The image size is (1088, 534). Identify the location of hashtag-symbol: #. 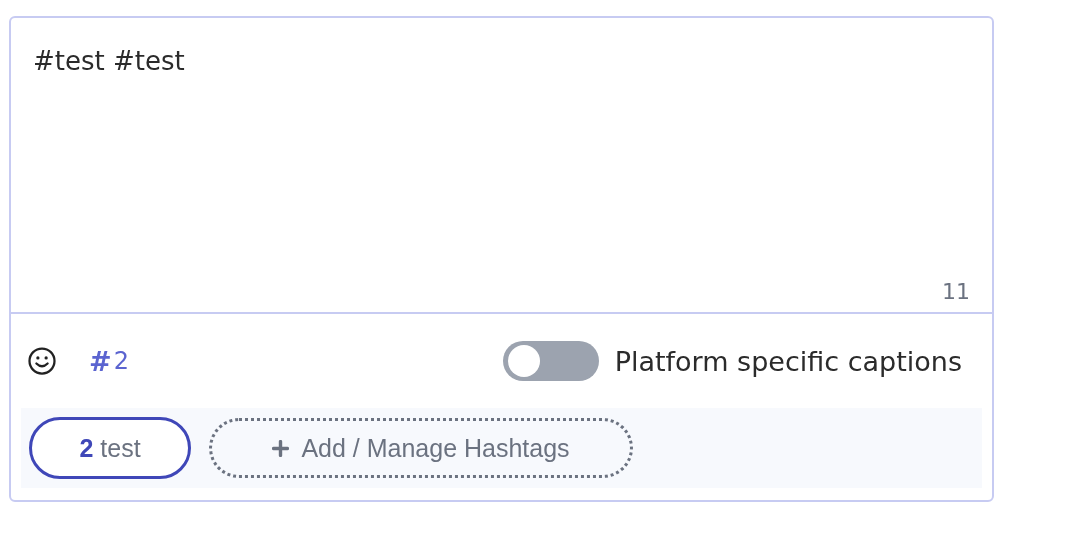
(100, 361).